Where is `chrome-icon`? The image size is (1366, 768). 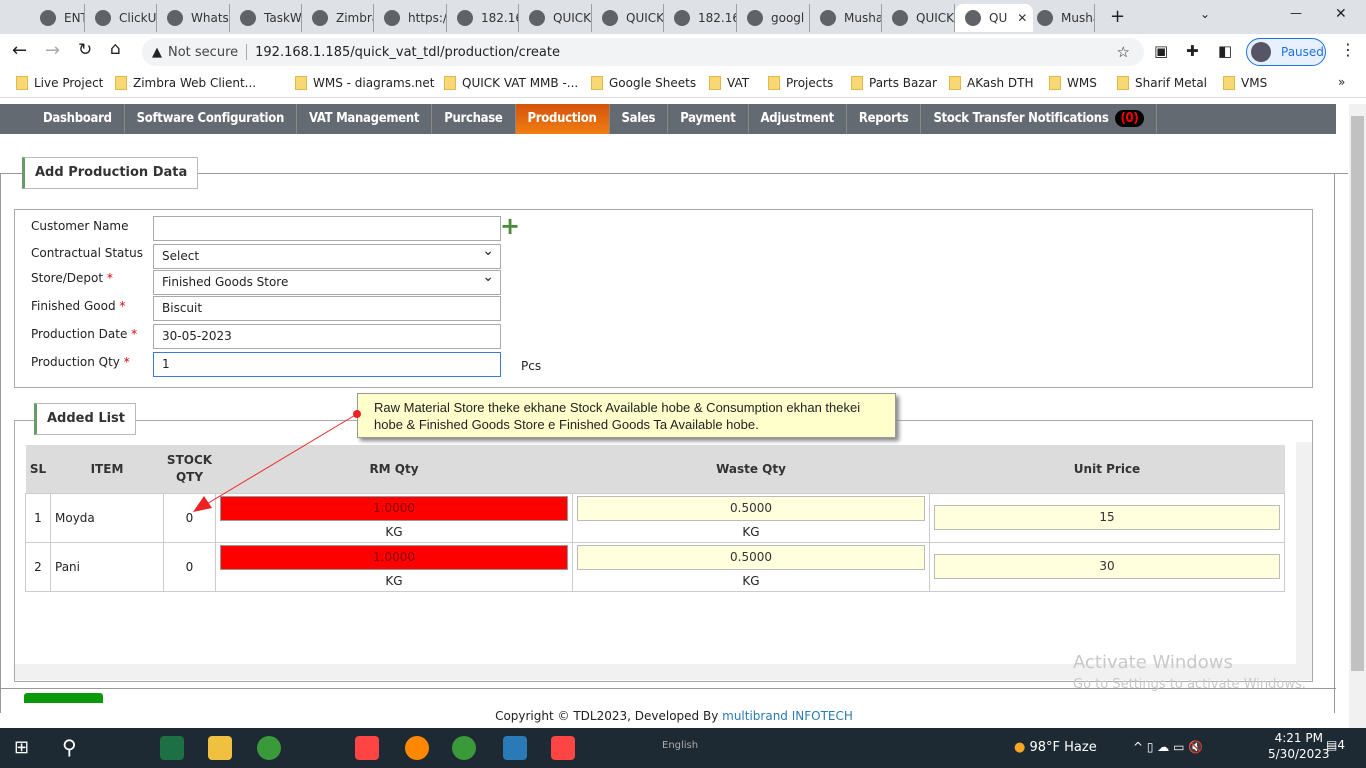 chrome-icon is located at coordinates (269, 748).